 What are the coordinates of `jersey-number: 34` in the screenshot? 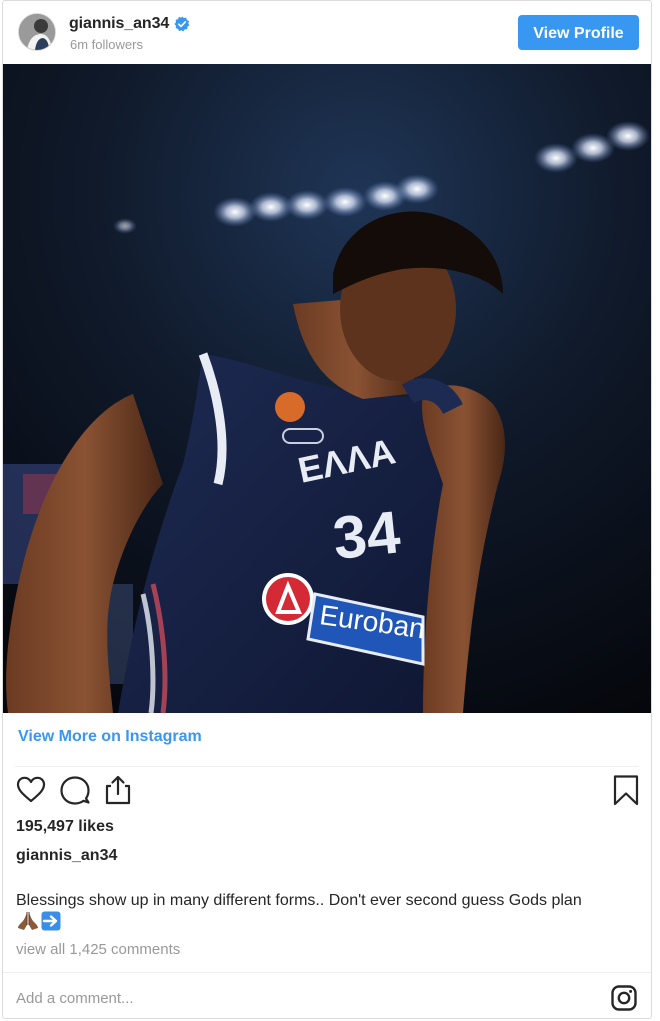 It's located at (367, 535).